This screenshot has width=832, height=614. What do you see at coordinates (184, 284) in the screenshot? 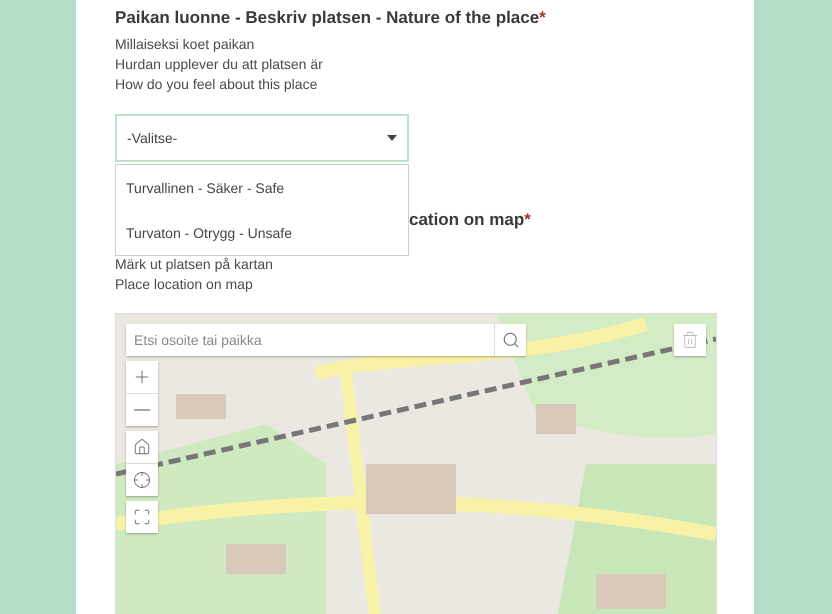
I see `question-description: Place location on map` at bounding box center [184, 284].